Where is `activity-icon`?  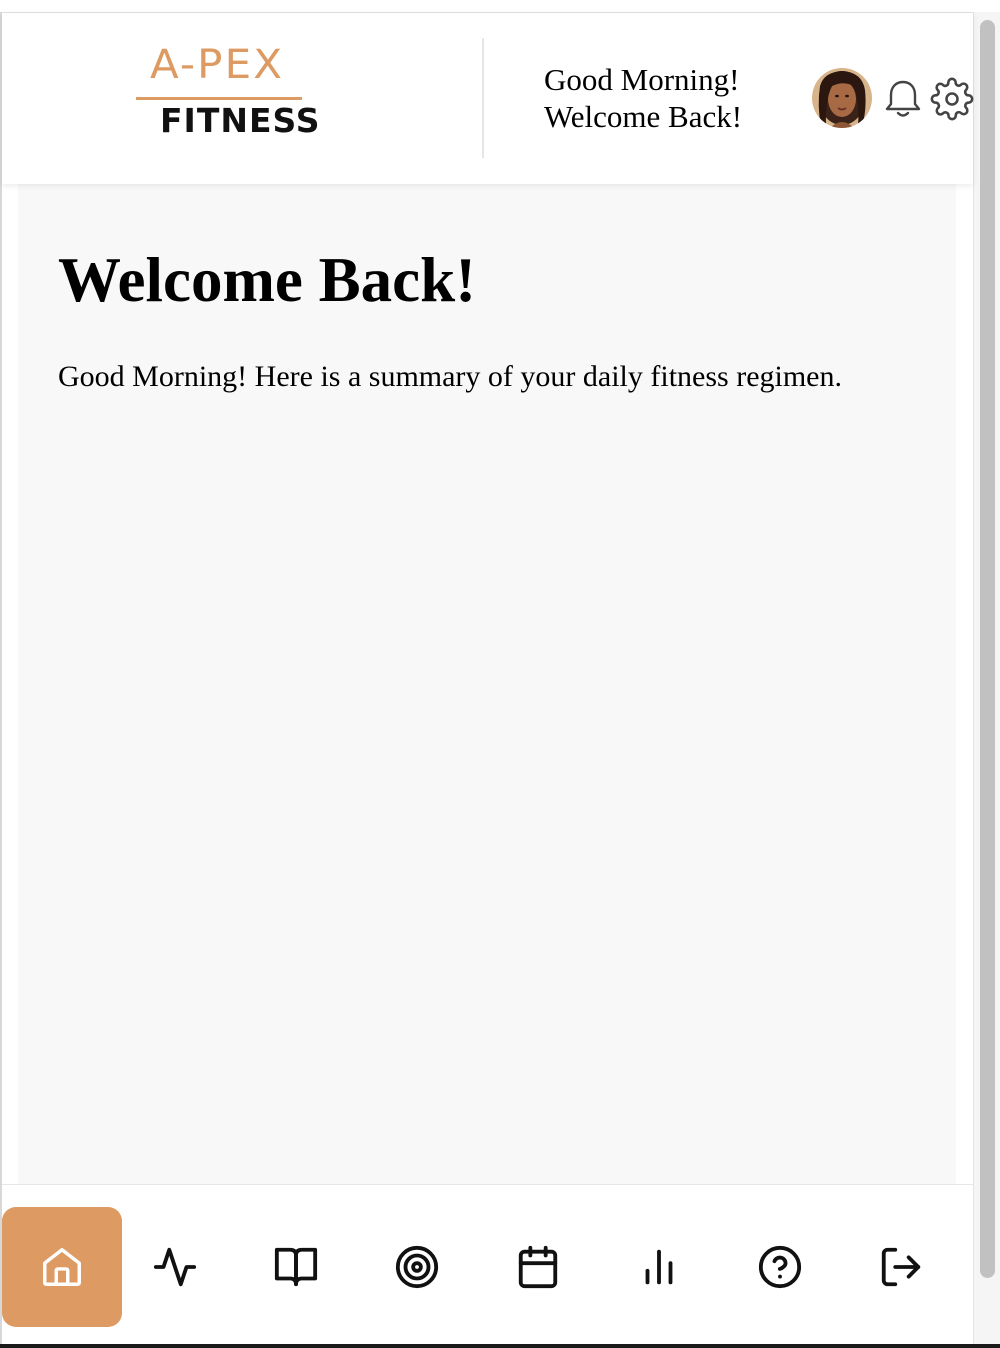
activity-icon is located at coordinates (175, 1267).